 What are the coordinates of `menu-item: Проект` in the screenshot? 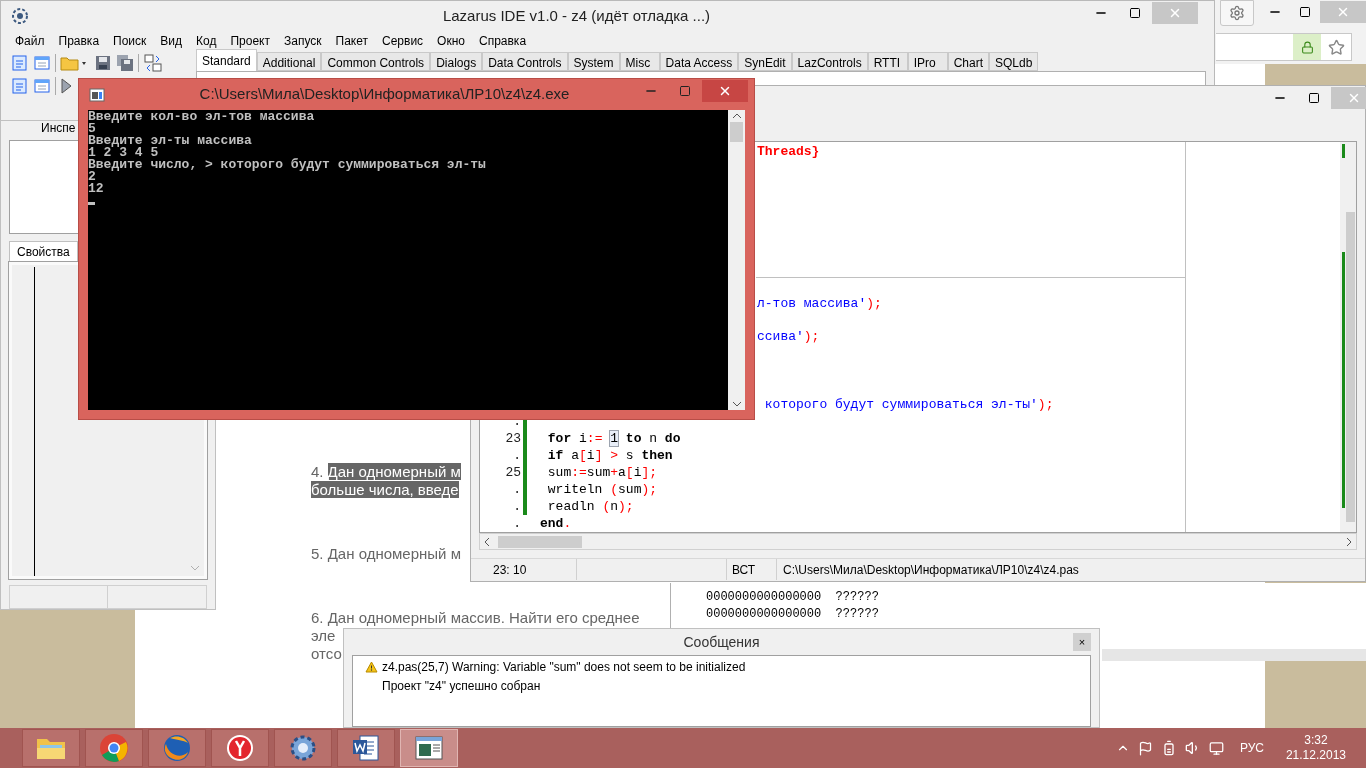 It's located at (250, 41).